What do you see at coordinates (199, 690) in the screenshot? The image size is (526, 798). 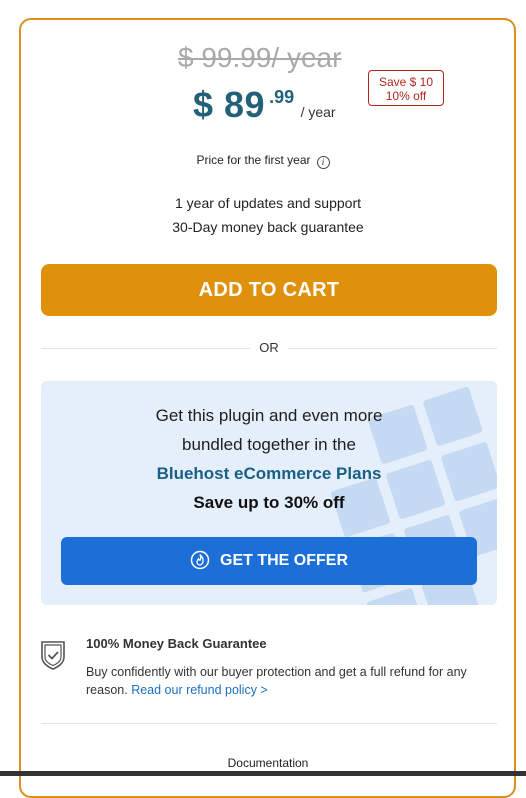 I see `refund-policy-link: Read our refund policy >` at bounding box center [199, 690].